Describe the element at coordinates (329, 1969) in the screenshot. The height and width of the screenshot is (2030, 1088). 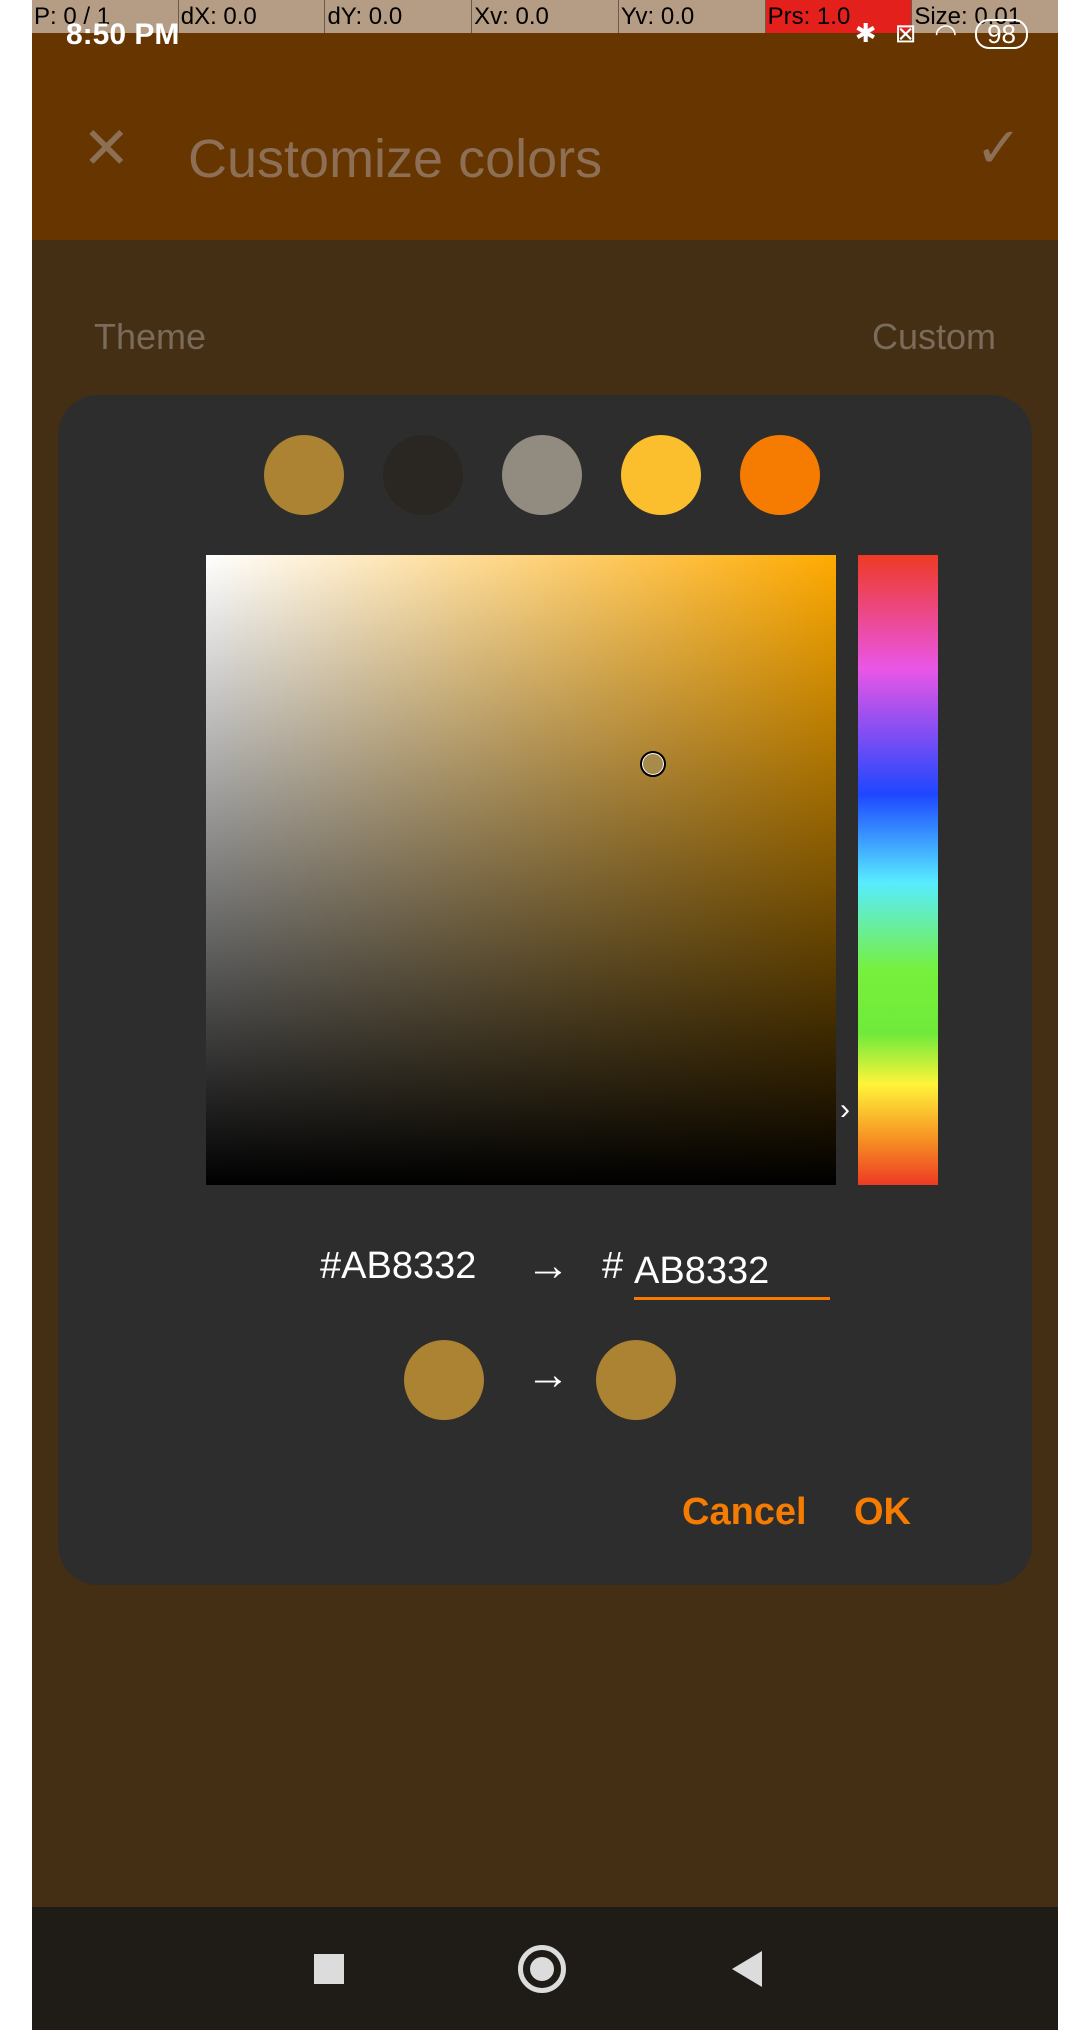
I see `recents-icon` at that location.